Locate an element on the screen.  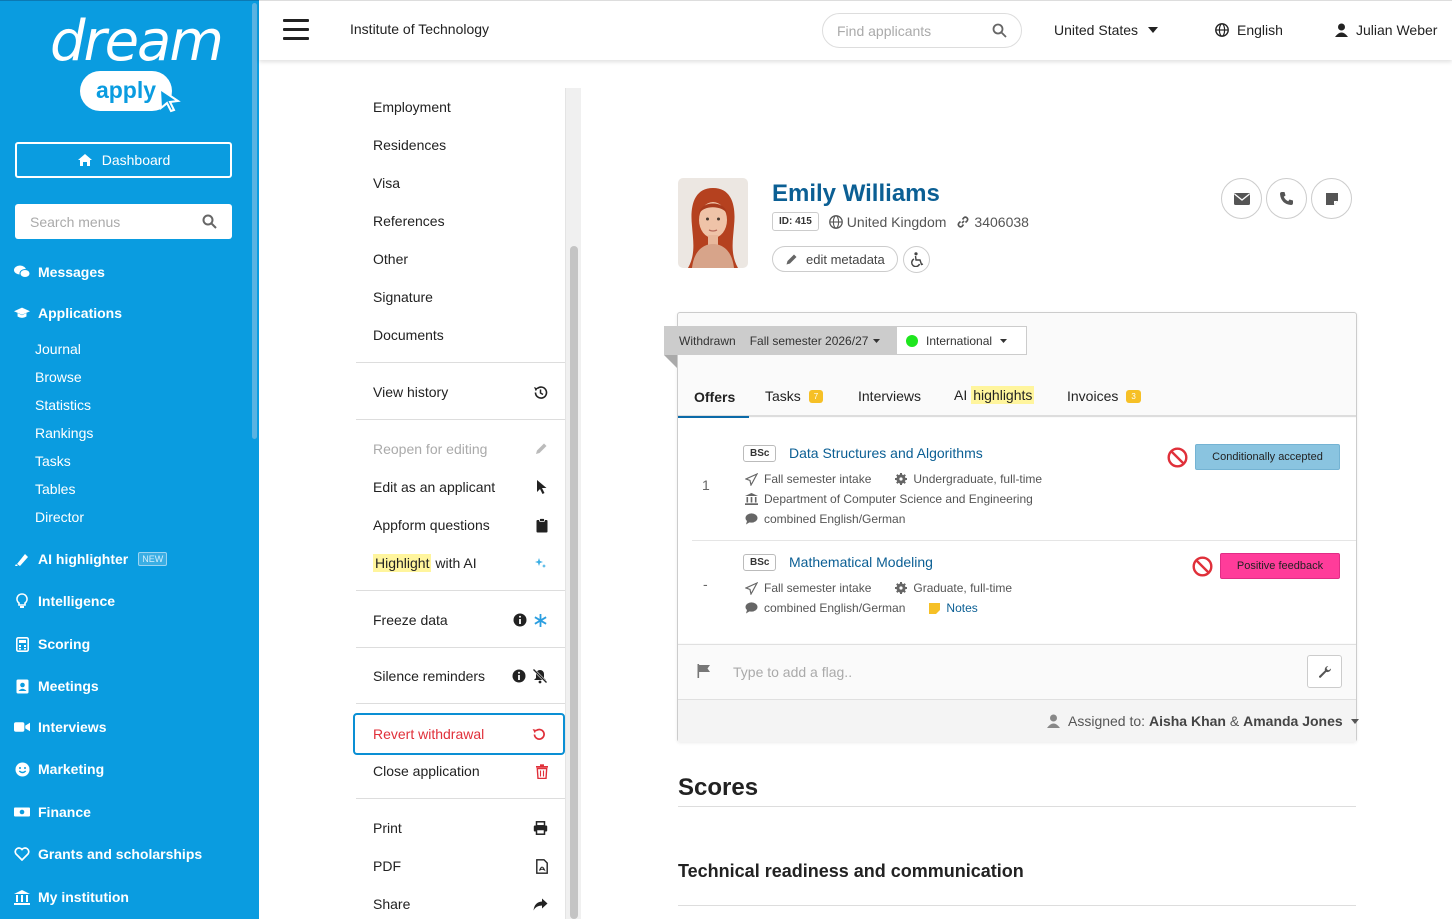
hamburger-menu-icon is located at coordinates (296, 30).